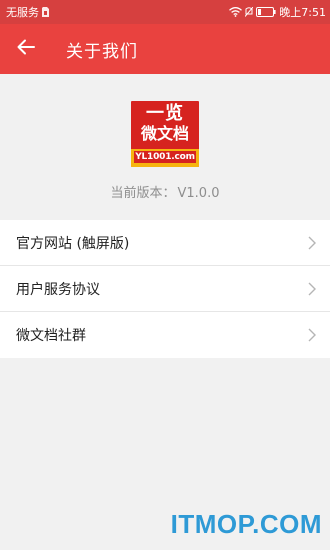  I want to click on status-left: 无服务, so click(27, 12).